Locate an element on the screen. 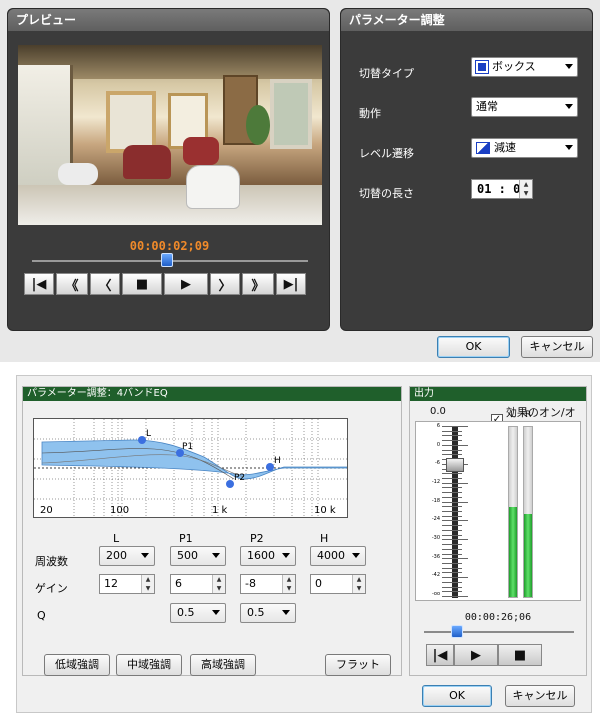 Image resolution: width=600 pixels, height=713 pixels. high-boost-button: 高域強調 is located at coordinates (223, 665).